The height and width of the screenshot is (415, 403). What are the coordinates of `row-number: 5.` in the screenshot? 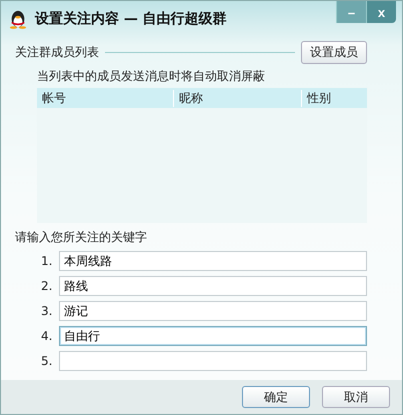 It's located at (47, 361).